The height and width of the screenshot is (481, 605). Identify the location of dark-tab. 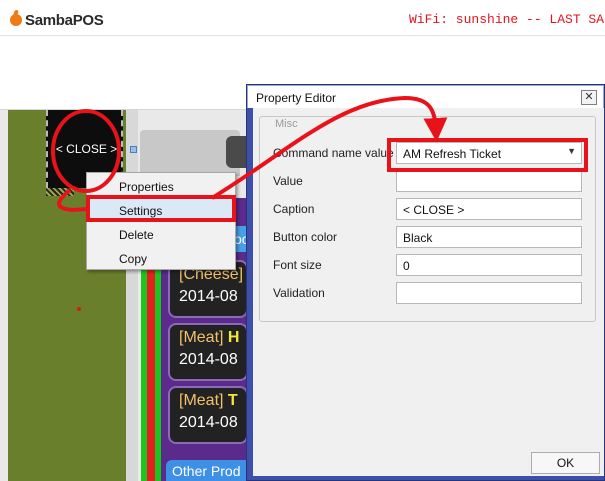
(237, 152).